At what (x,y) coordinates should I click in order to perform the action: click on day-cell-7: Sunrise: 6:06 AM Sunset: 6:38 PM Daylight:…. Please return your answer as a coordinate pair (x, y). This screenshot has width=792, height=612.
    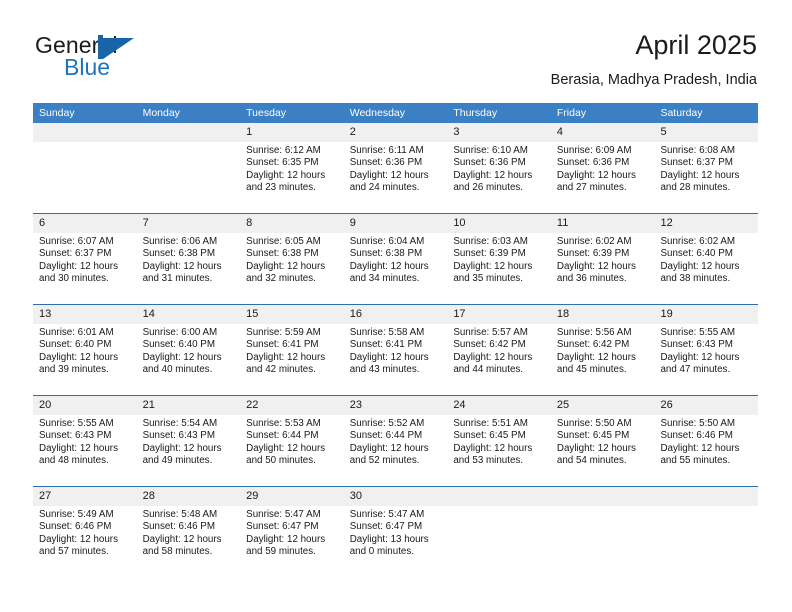
    Looking at the image, I should click on (189, 268).